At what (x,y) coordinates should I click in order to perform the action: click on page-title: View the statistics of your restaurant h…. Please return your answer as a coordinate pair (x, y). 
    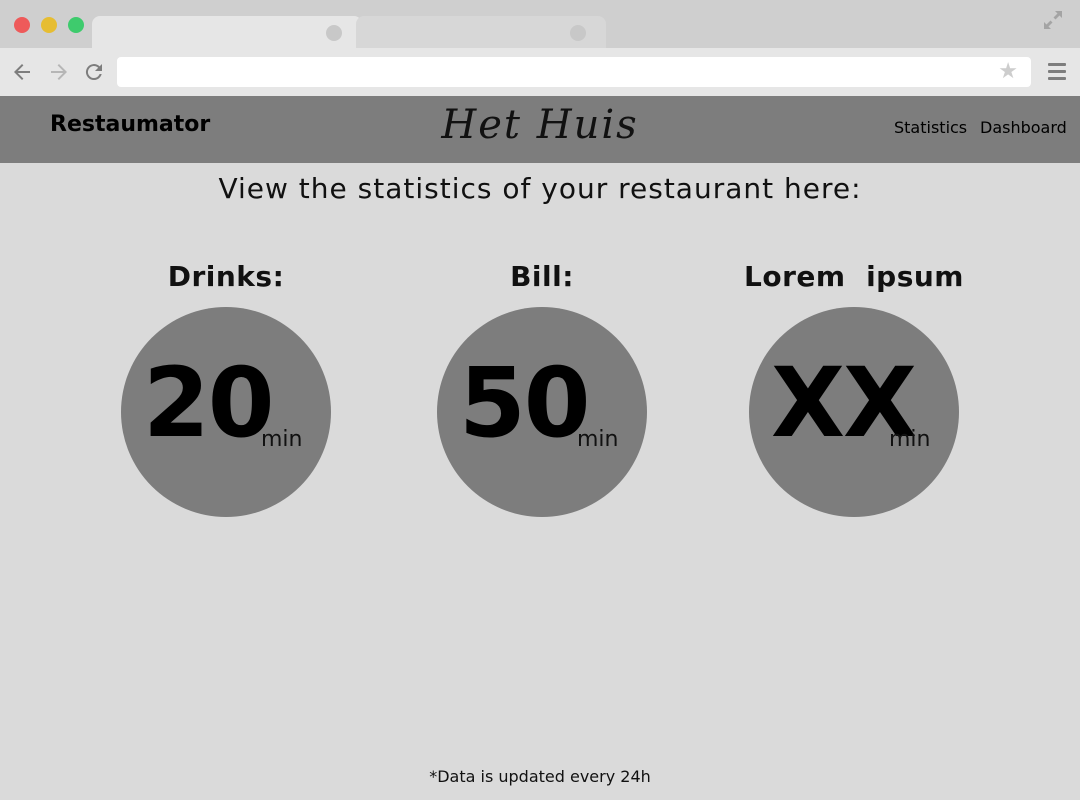
    Looking at the image, I should click on (540, 188).